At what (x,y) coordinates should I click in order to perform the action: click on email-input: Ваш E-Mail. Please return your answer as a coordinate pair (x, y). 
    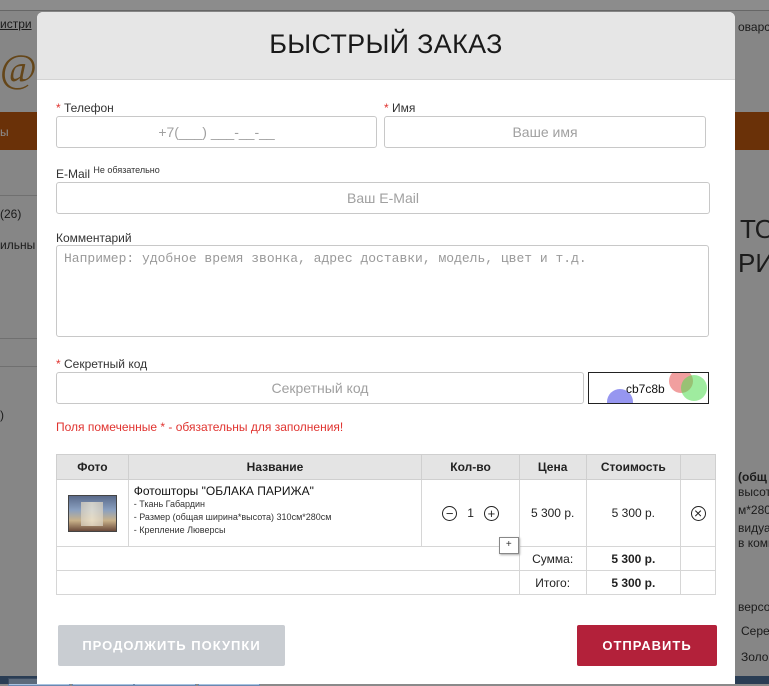
    Looking at the image, I should click on (383, 198).